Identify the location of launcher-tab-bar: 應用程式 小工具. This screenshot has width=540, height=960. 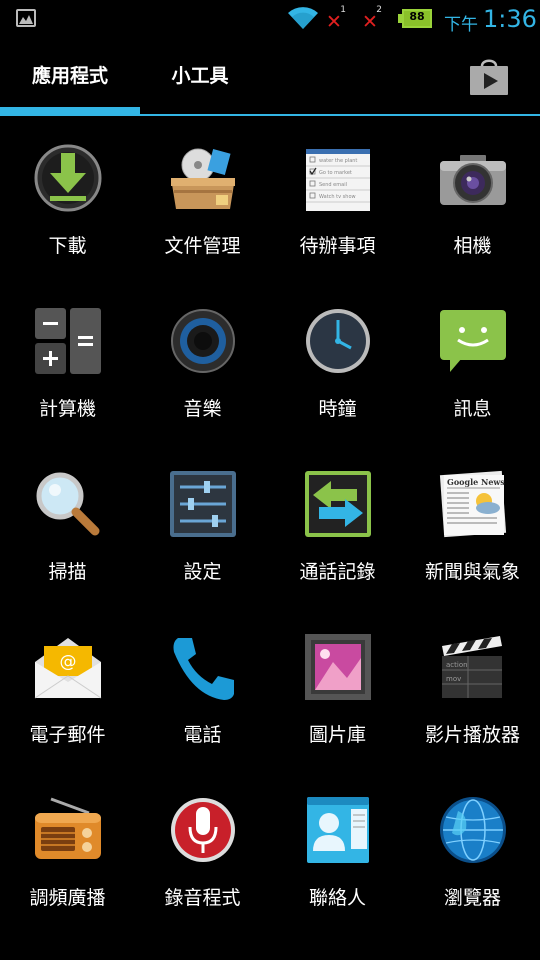
(270, 77).